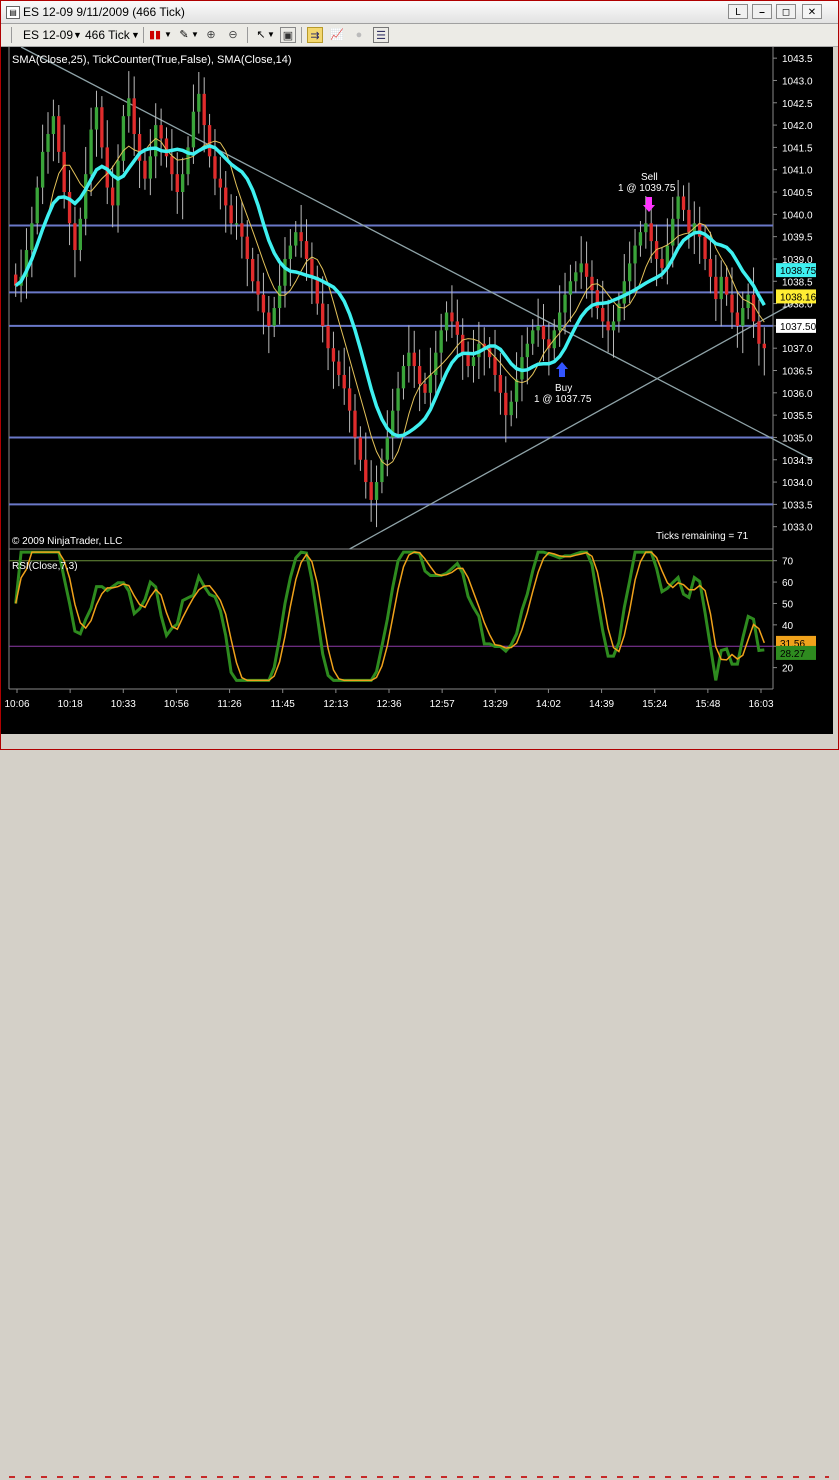 The image size is (839, 1480). Describe the element at coordinates (67, 541) in the screenshot. I see `copyright-label: © 2009 NinjaTrader, LLC` at that location.